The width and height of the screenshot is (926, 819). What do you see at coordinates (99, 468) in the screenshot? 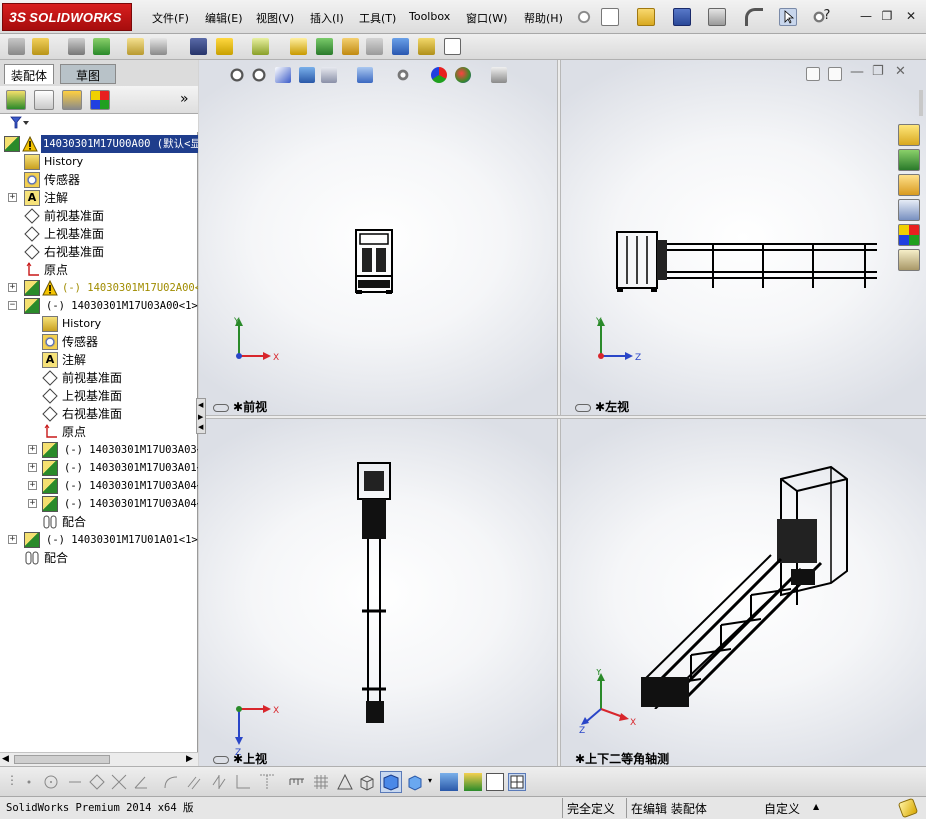
I see `tree-item-component: + (-) 14030301M17U03A01<1>` at bounding box center [99, 468].